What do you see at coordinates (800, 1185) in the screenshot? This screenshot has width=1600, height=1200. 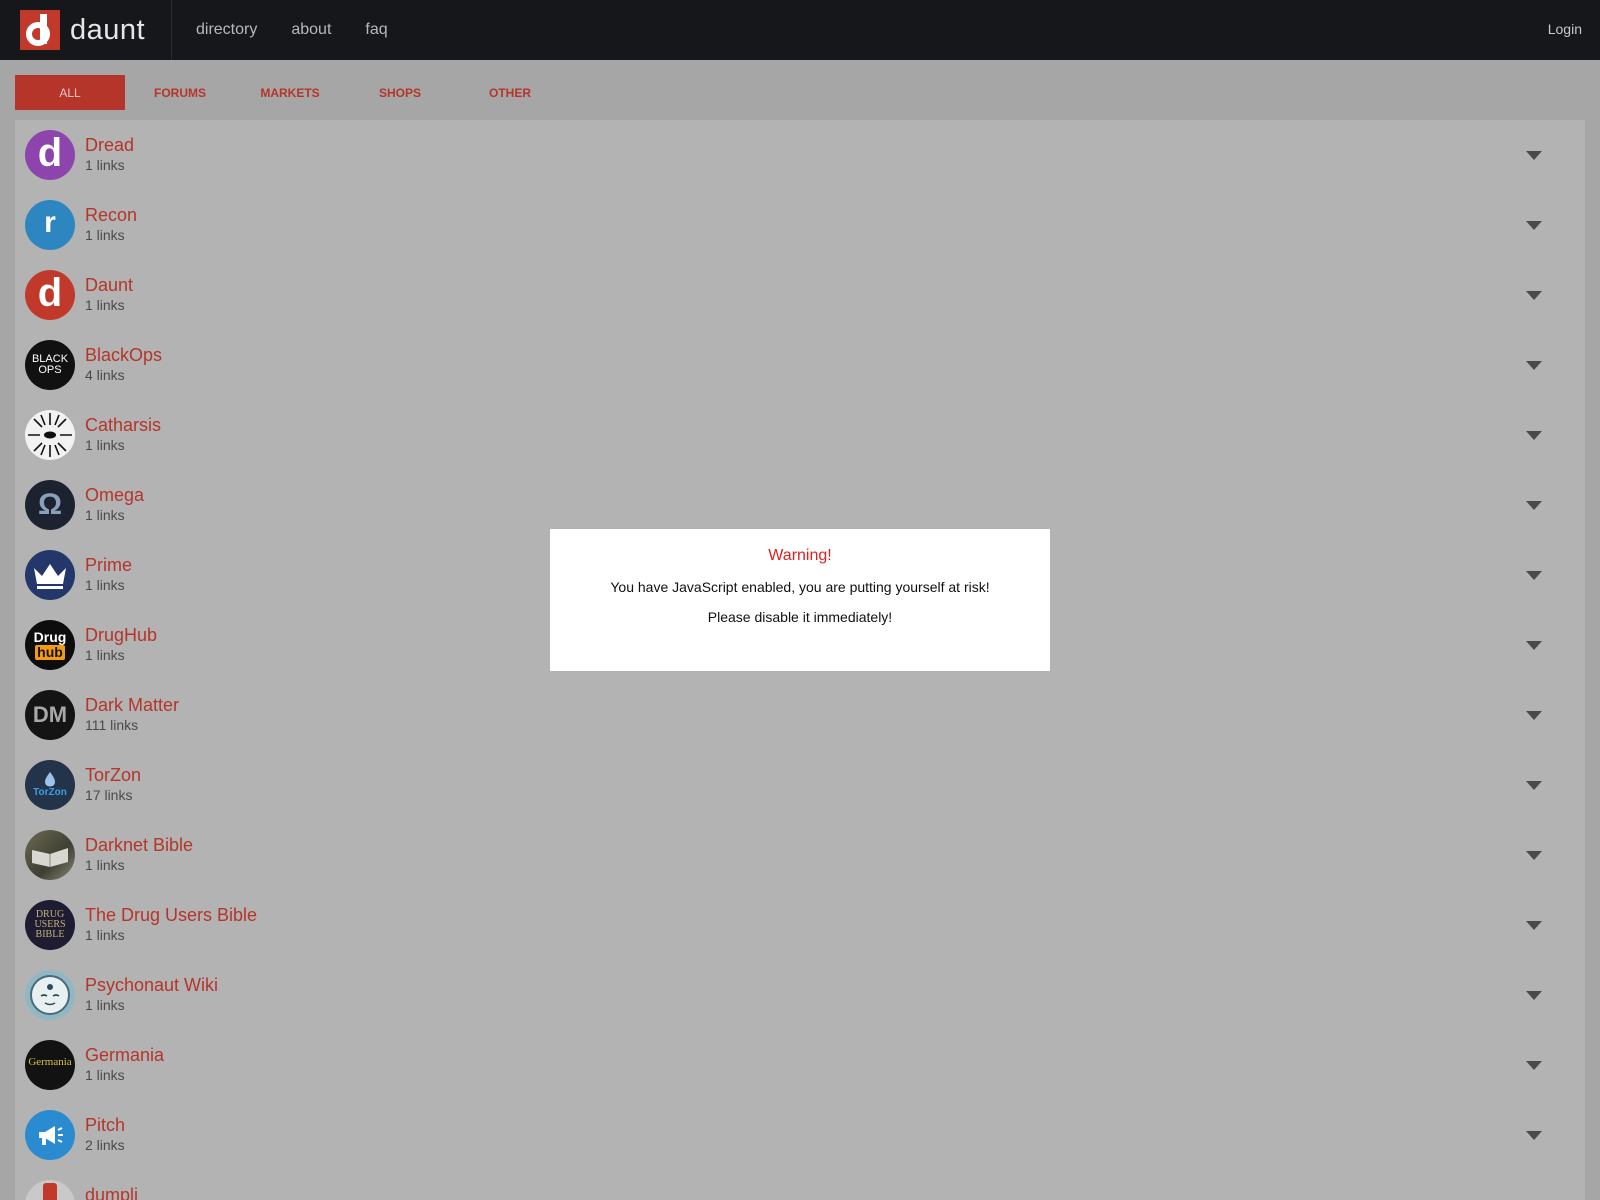 I see `list-item: dumpli` at bounding box center [800, 1185].